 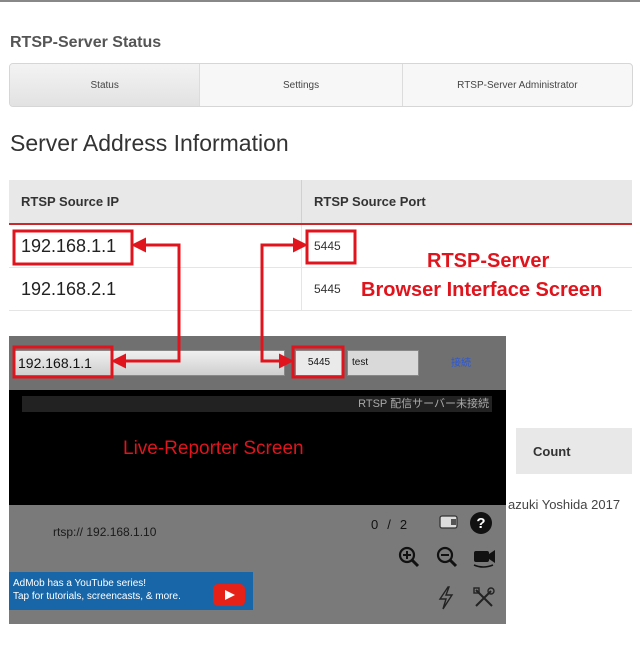 What do you see at coordinates (482, 290) in the screenshot?
I see `annotation-browser-line2: Browser Interface Screen` at bounding box center [482, 290].